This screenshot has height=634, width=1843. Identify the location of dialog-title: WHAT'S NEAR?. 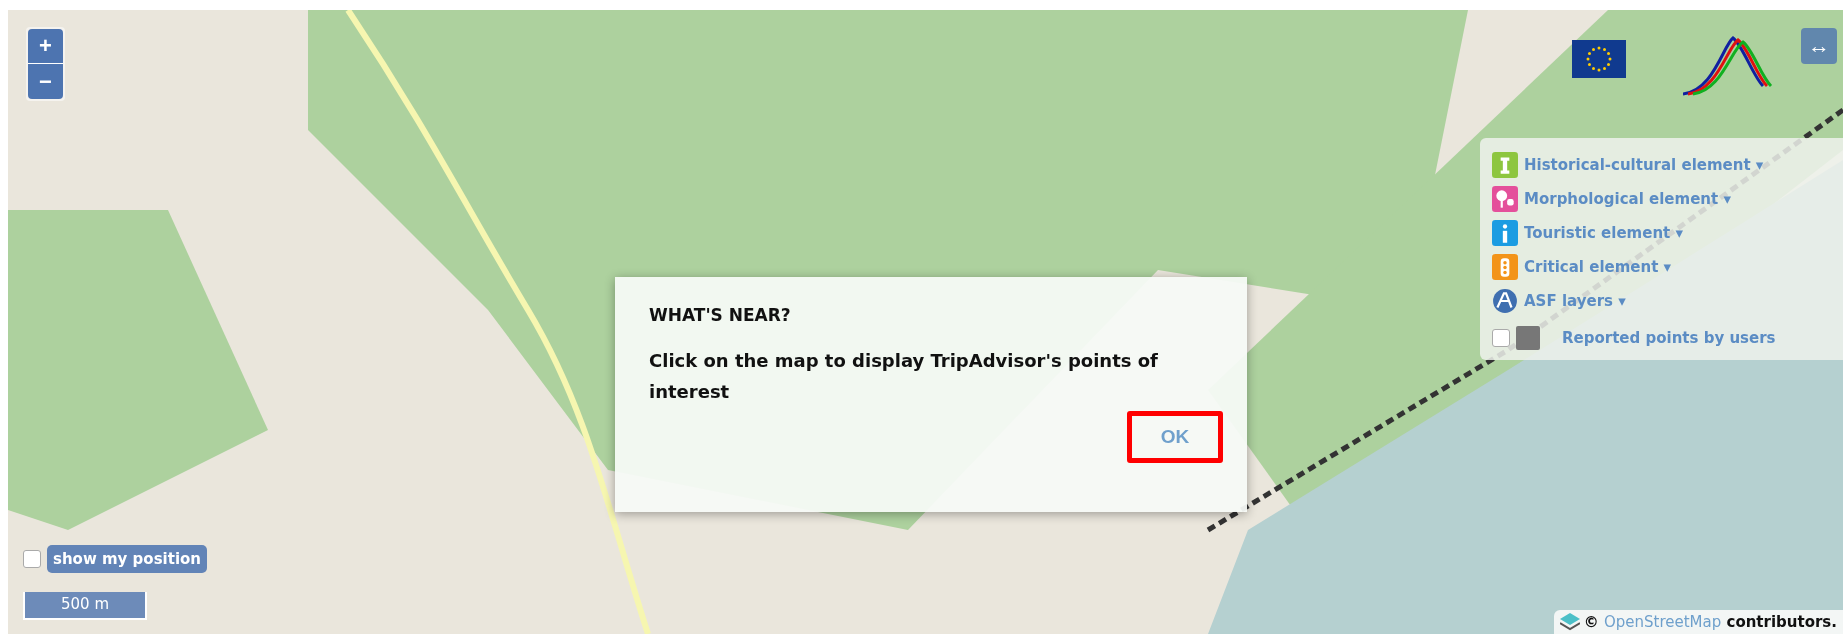
(720, 315).